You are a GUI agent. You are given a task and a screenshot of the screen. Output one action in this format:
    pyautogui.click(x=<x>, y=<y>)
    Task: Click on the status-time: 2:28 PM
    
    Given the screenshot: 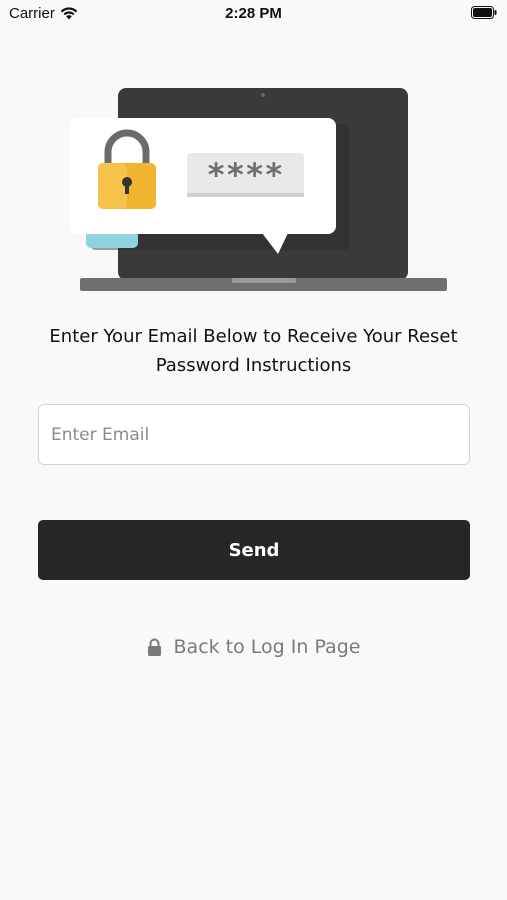 What is the action you would take?
    pyautogui.click(x=253, y=13)
    